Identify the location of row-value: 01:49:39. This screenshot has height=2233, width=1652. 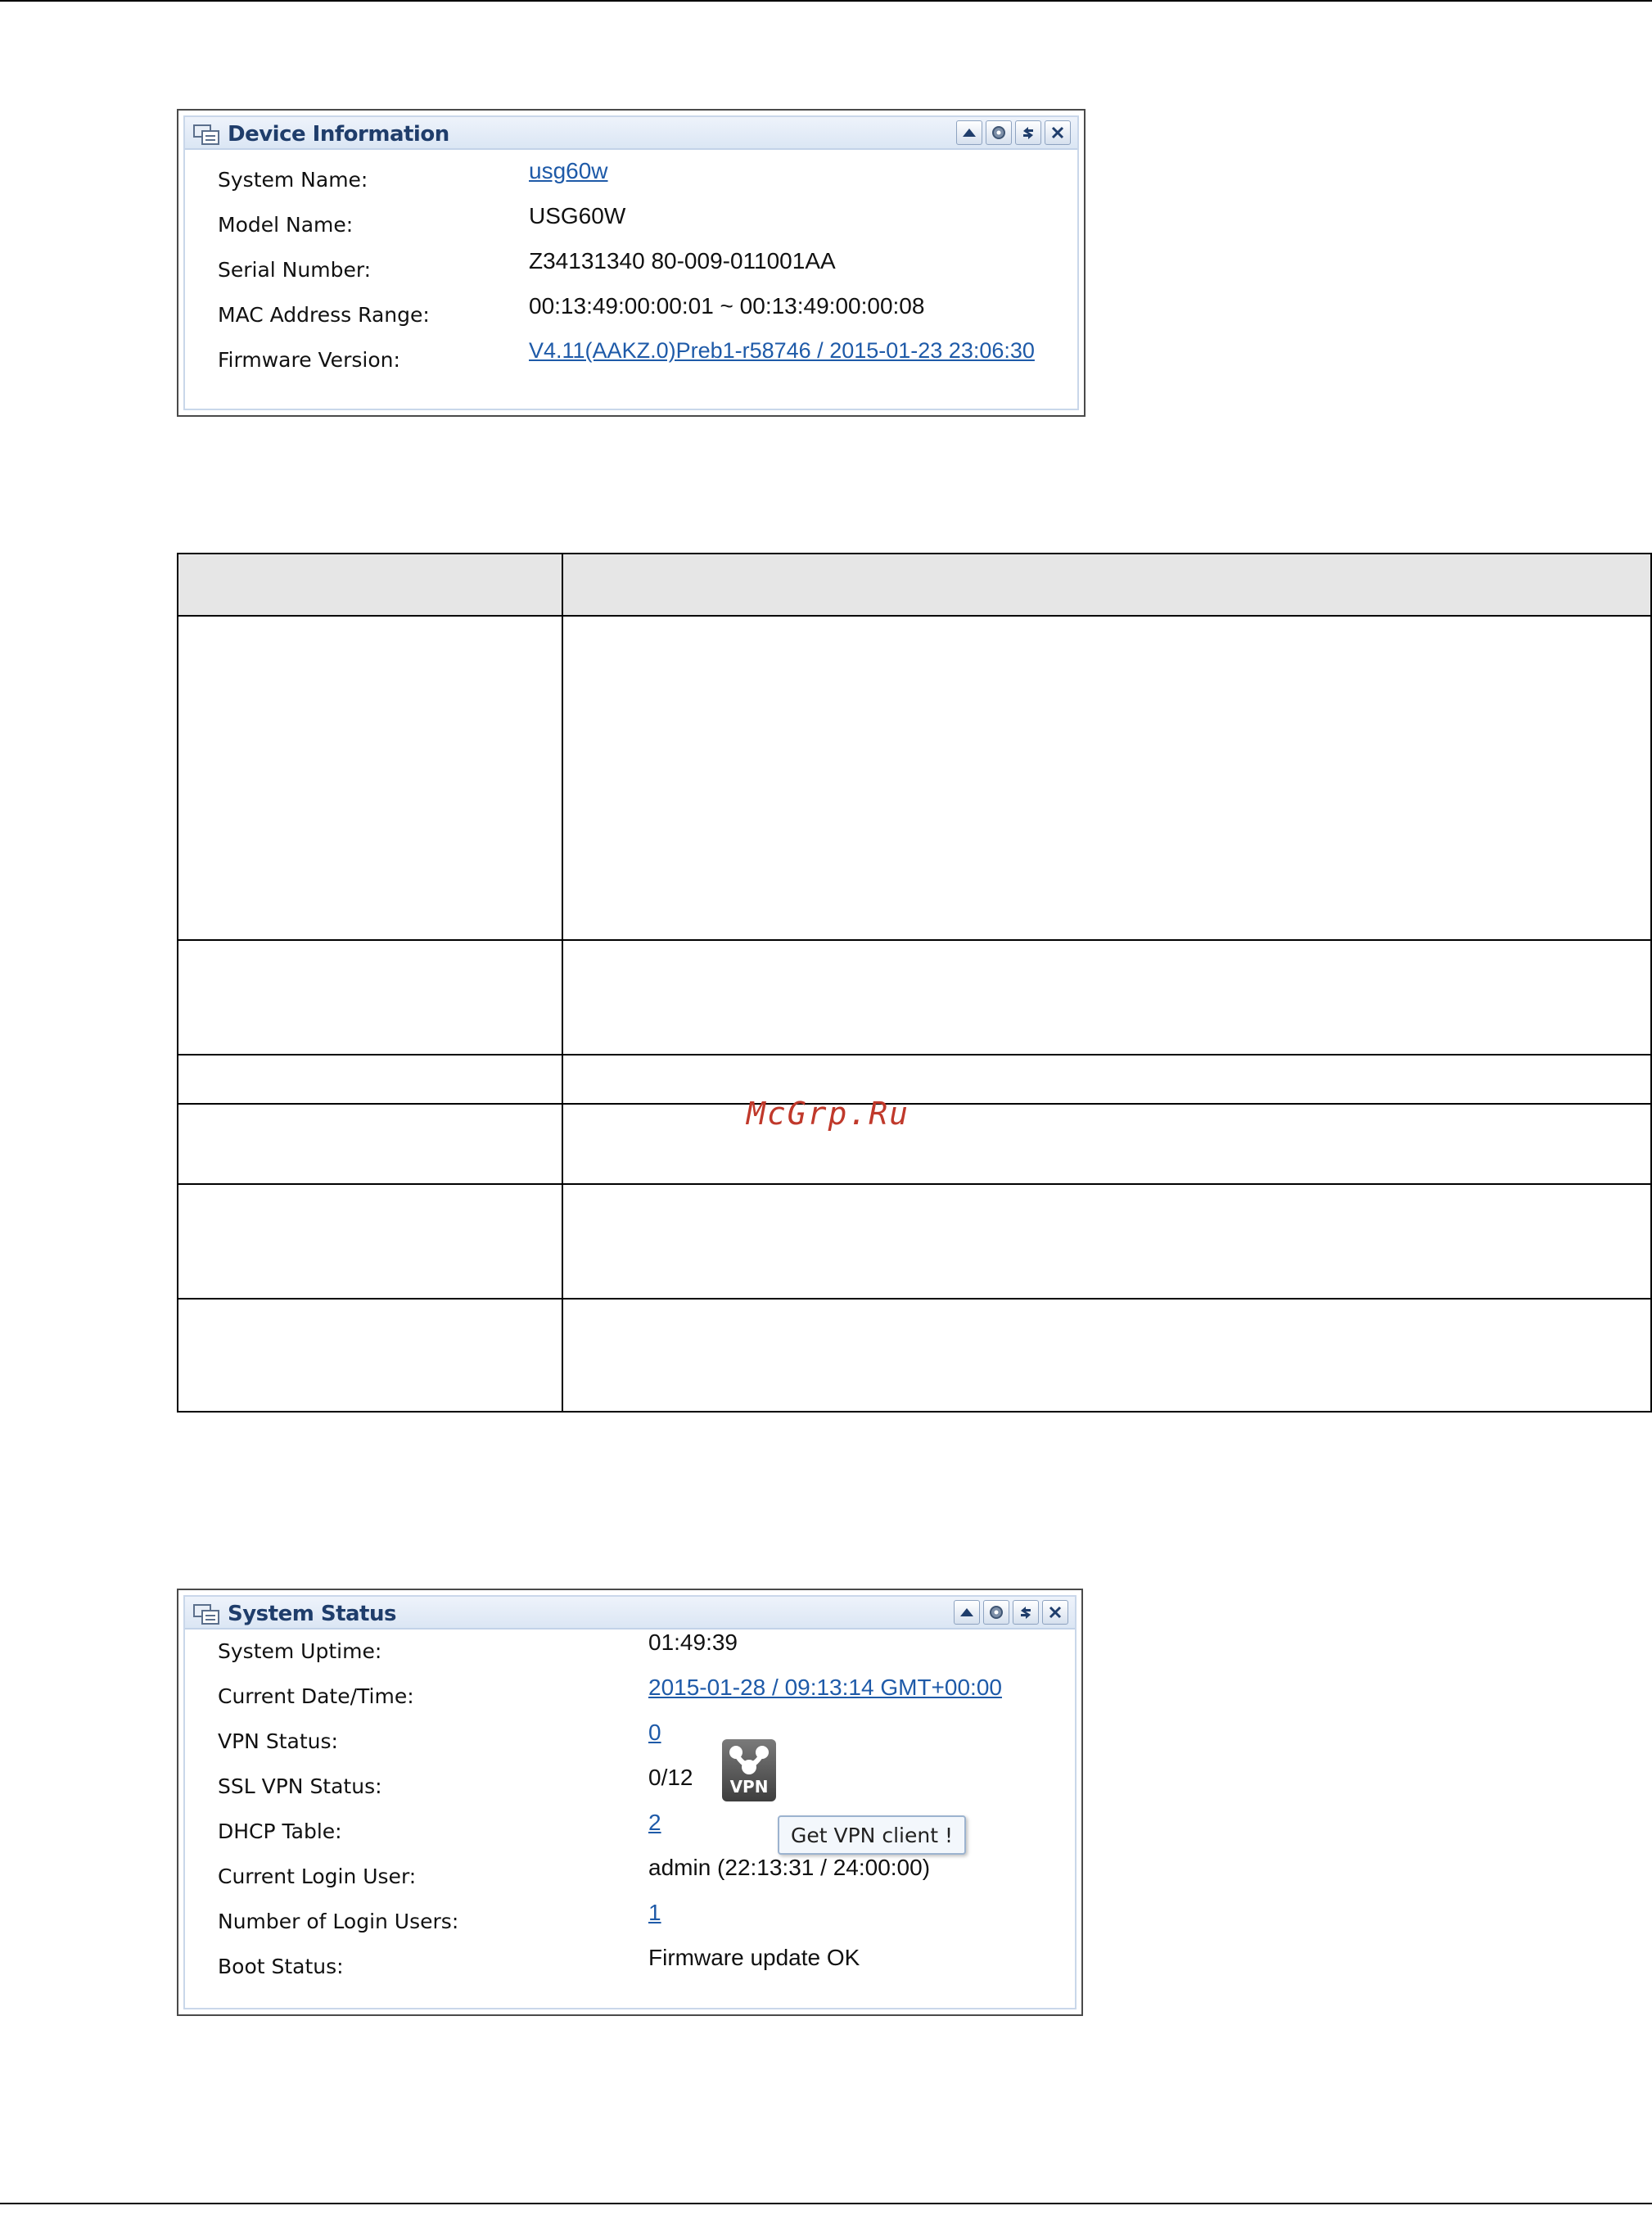
(693, 1642).